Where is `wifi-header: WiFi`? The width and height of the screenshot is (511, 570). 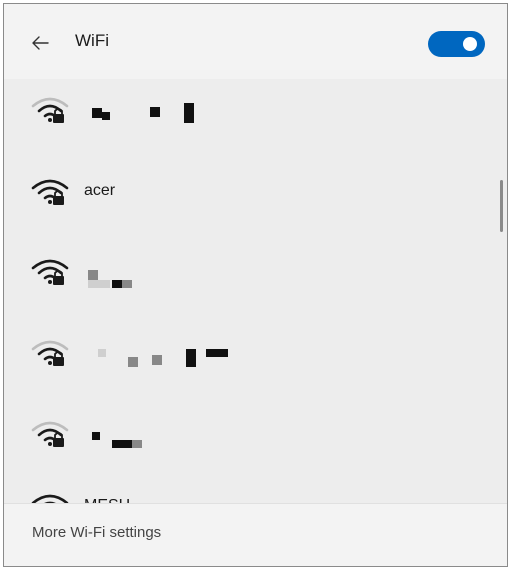 wifi-header: WiFi is located at coordinates (255, 41).